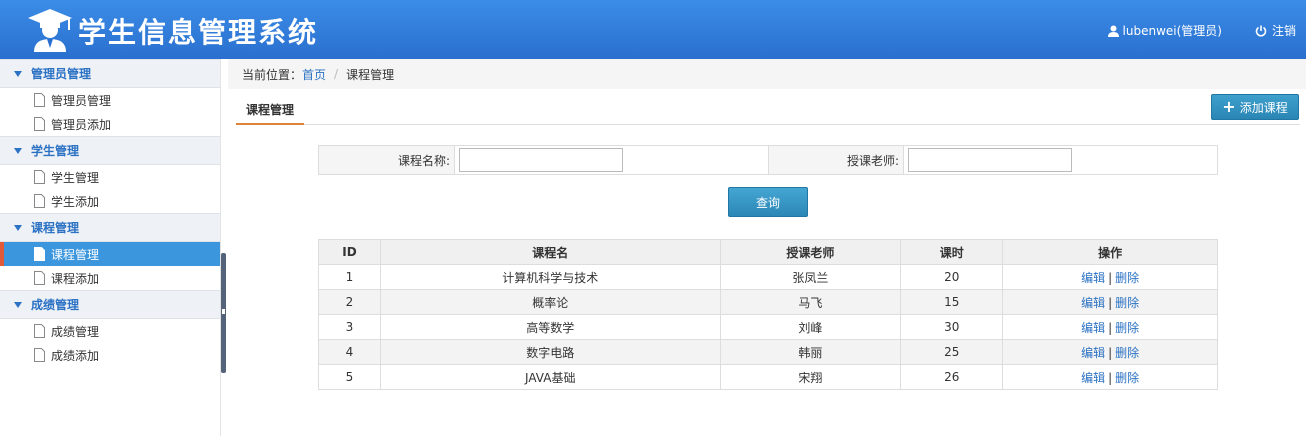 Image resolution: width=1306 pixels, height=436 pixels. I want to click on tab-bar: 课程管理 + 添加课程, so click(768, 109).